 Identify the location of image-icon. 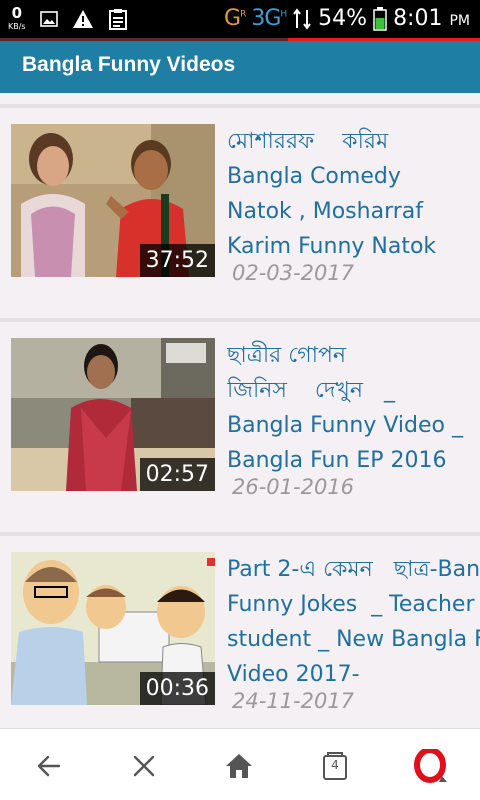
(48, 18).